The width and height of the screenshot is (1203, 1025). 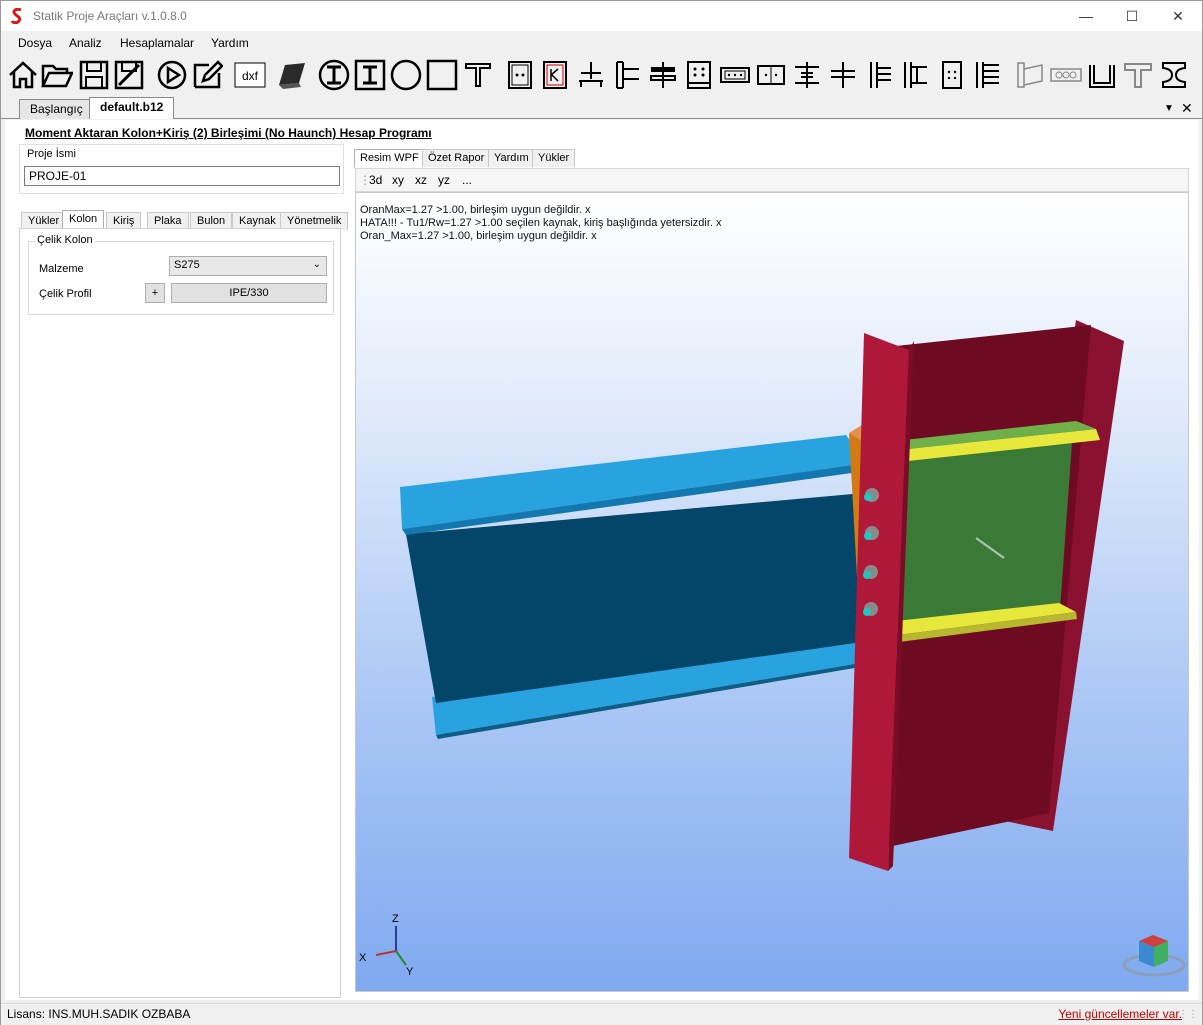 What do you see at coordinates (395, 919) in the screenshot?
I see `z-axis-label: Z` at bounding box center [395, 919].